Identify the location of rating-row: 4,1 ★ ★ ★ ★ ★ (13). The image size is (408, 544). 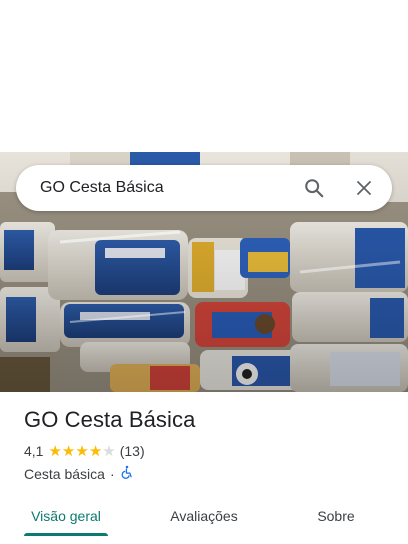
(84, 451).